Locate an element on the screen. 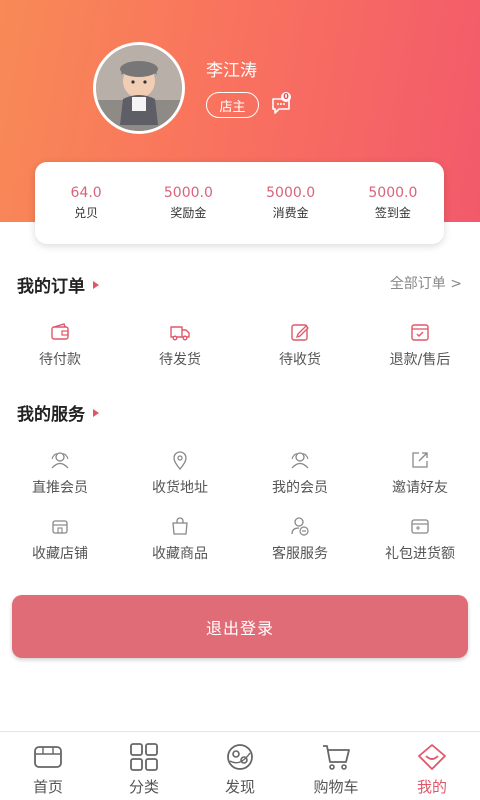  truck-icon is located at coordinates (180, 333).